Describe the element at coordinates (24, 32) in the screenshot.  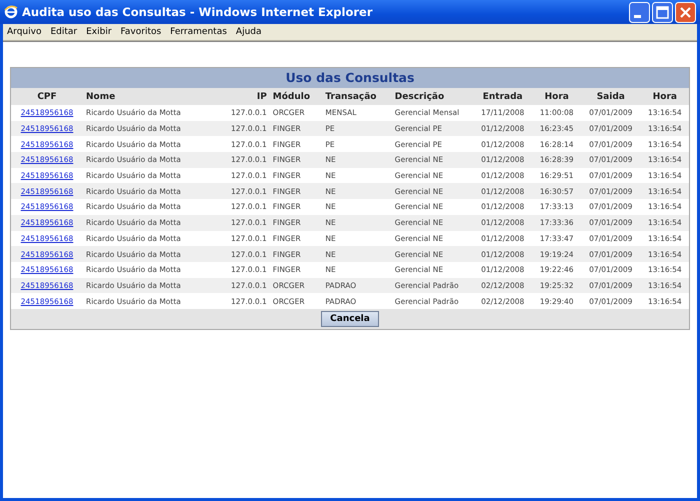
I see `menu-item: Arquivo` at that location.